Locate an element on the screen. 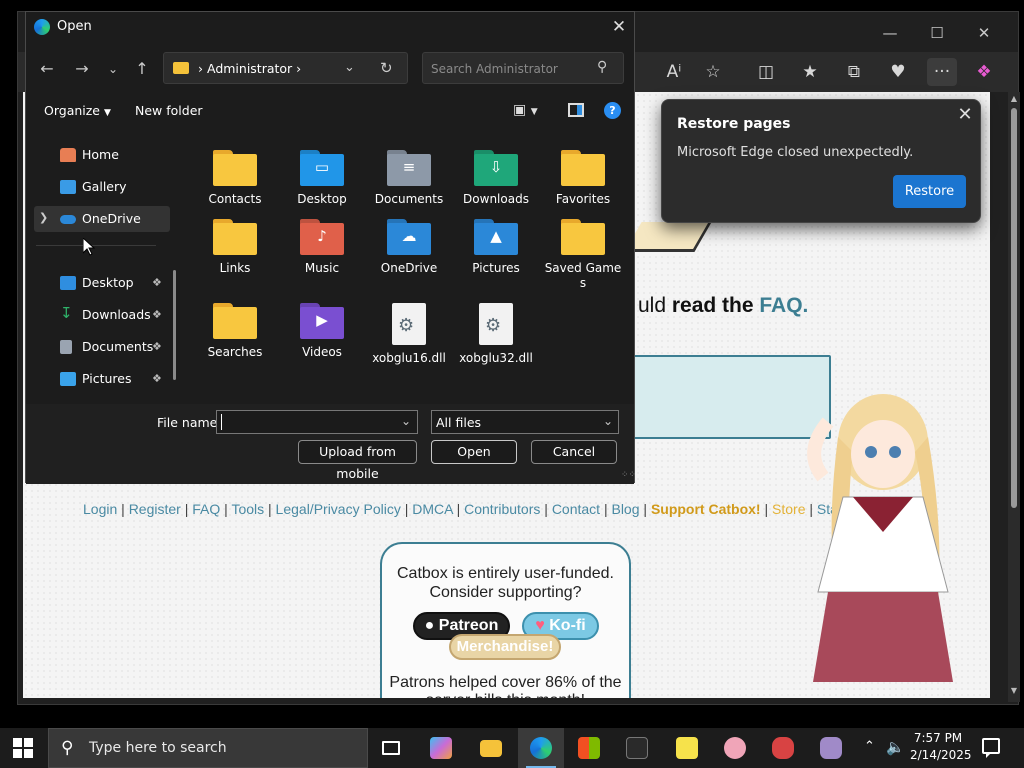  start-windows-icon is located at coordinates (23, 748).